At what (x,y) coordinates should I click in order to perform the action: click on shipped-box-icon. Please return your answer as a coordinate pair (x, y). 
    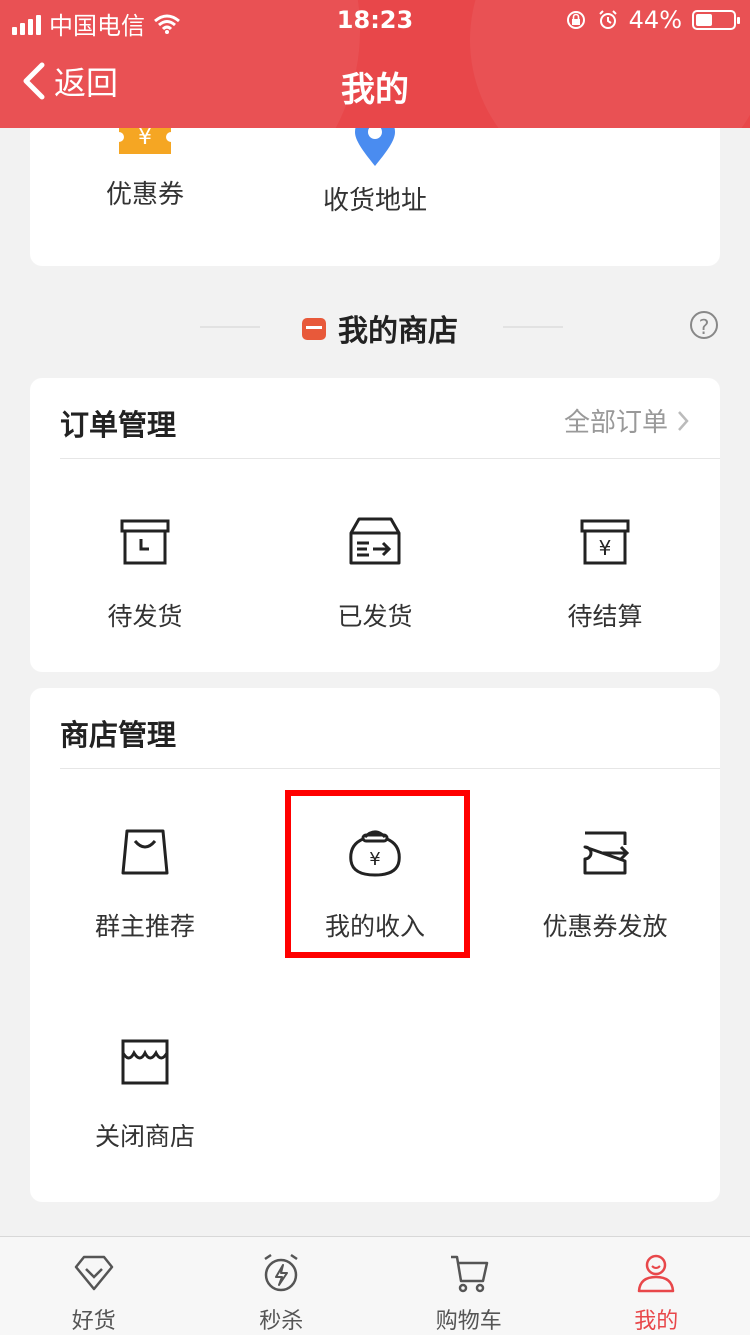
    Looking at the image, I should click on (375, 543).